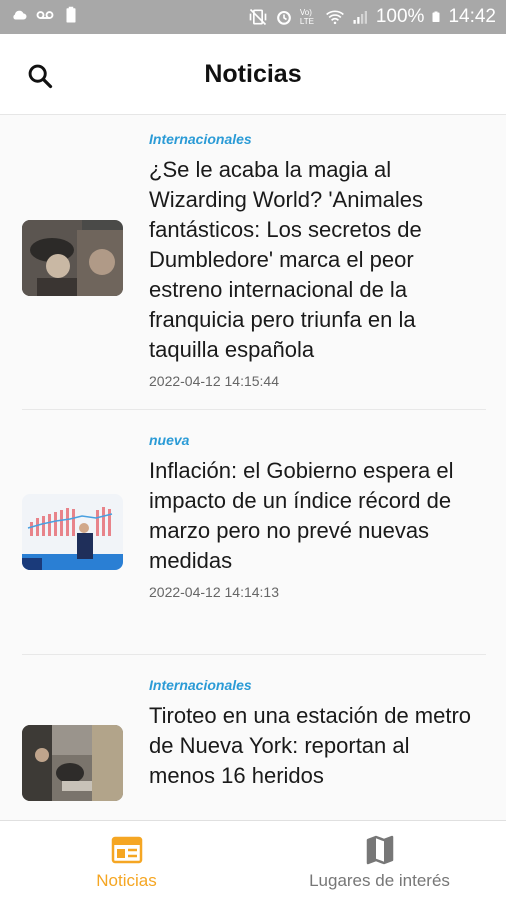 The height and width of the screenshot is (901, 506). Describe the element at coordinates (400, 16) in the screenshot. I see `battery-percent: 100%` at that location.